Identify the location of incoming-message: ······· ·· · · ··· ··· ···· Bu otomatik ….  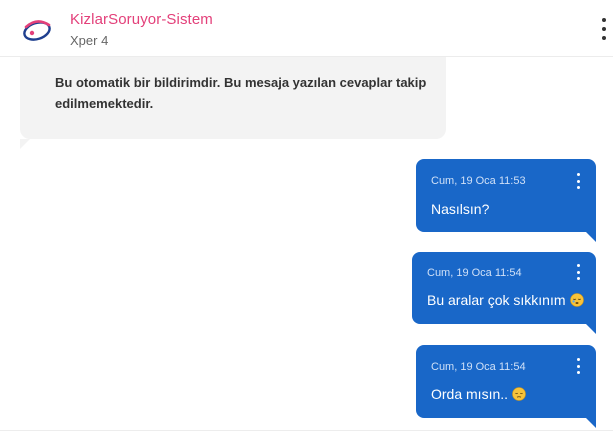
(233, 96).